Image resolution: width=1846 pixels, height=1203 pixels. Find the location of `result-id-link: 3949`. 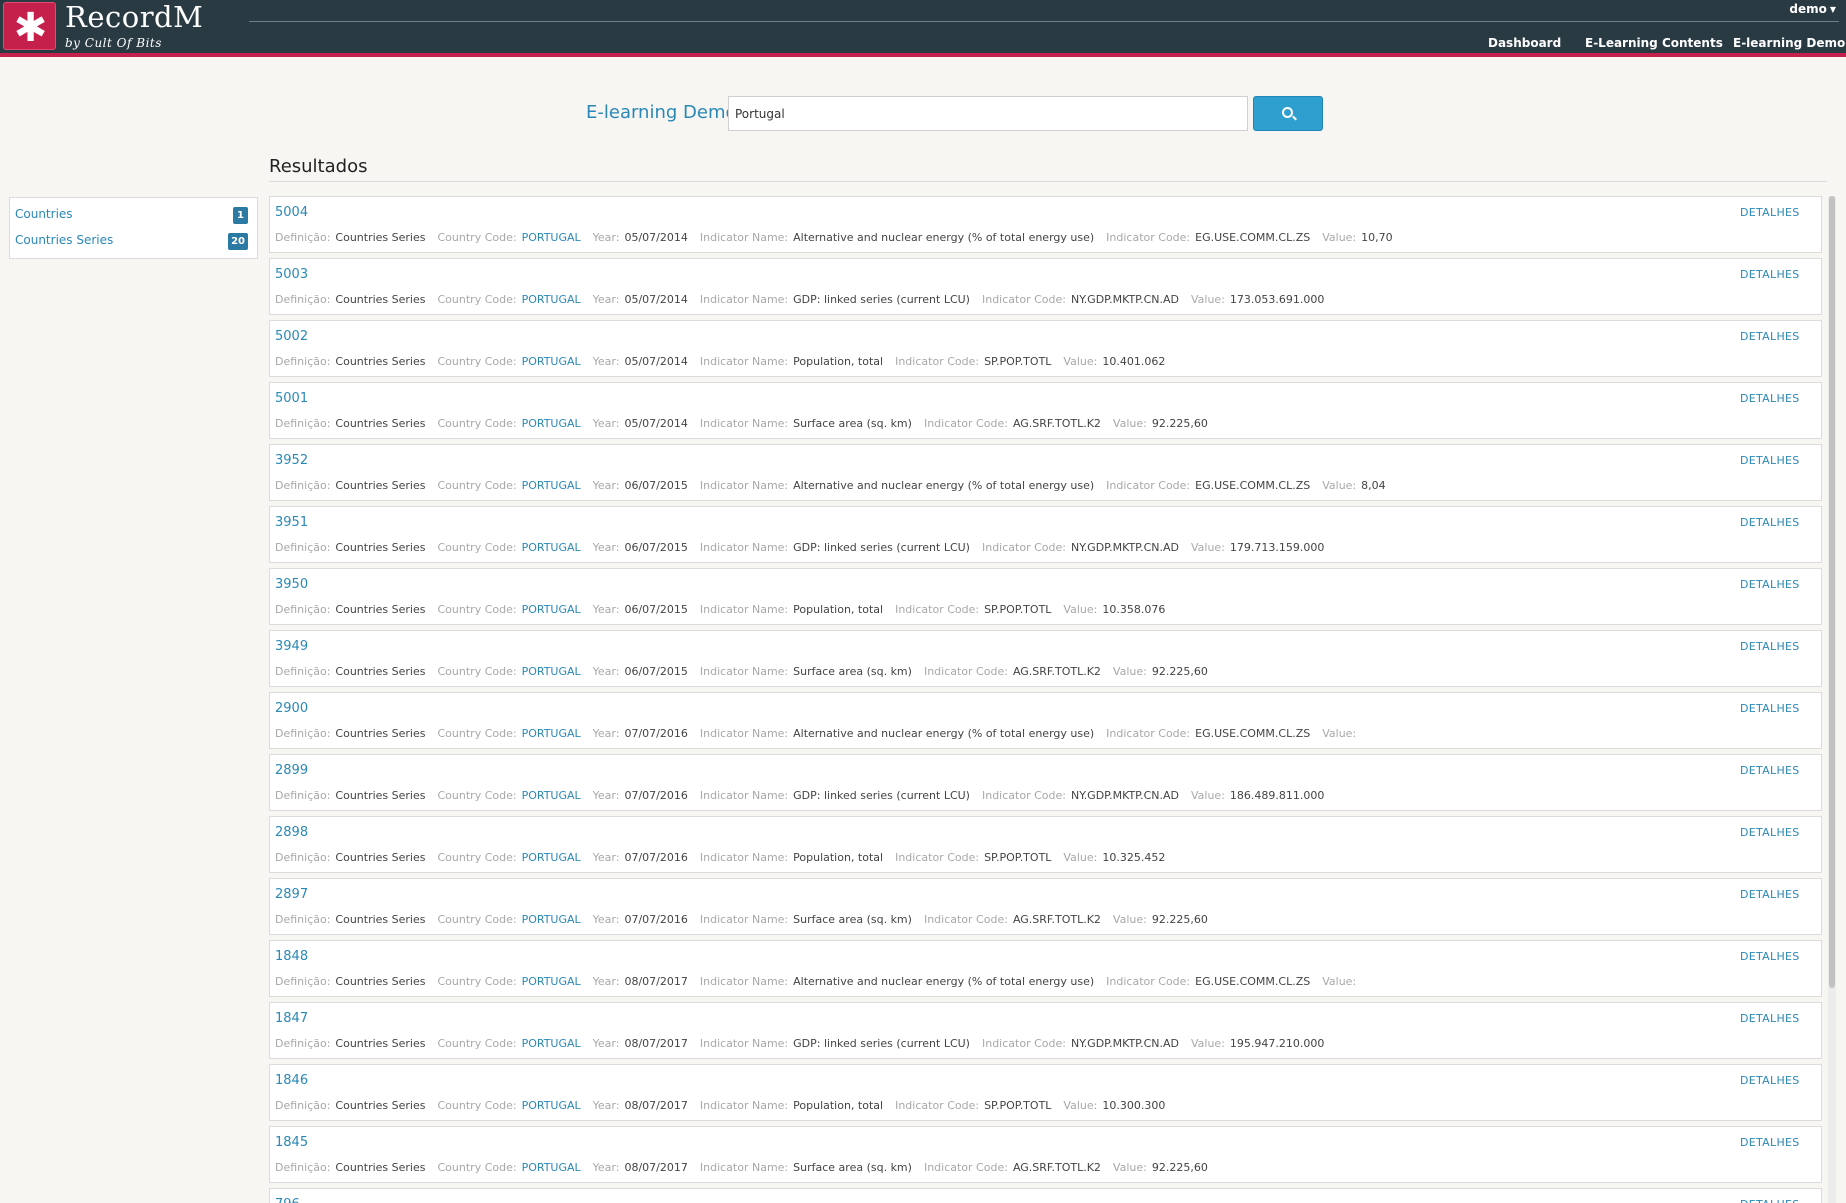

result-id-link: 3949 is located at coordinates (291, 646).